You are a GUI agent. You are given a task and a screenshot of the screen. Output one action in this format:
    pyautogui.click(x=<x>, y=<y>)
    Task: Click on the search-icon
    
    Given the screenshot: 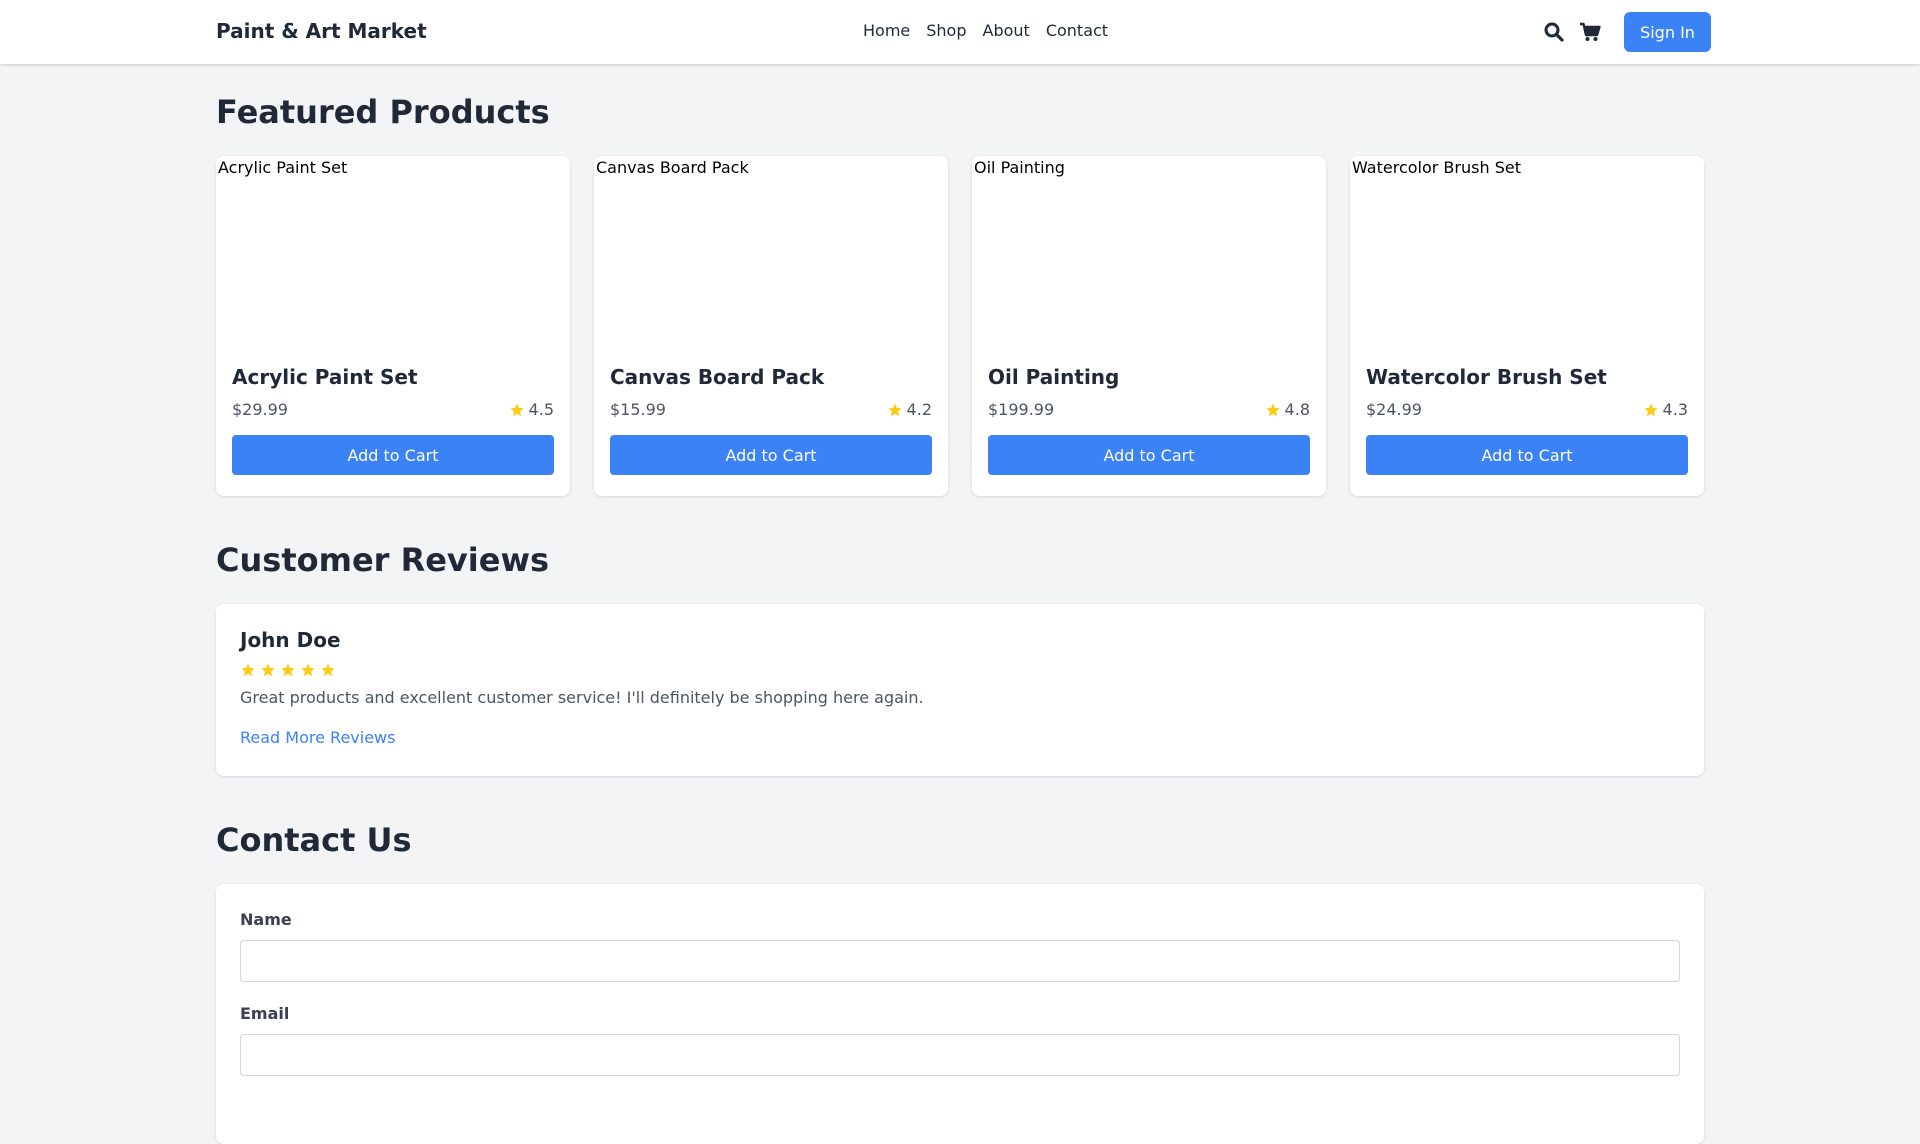 What is the action you would take?
    pyautogui.click(x=1554, y=32)
    